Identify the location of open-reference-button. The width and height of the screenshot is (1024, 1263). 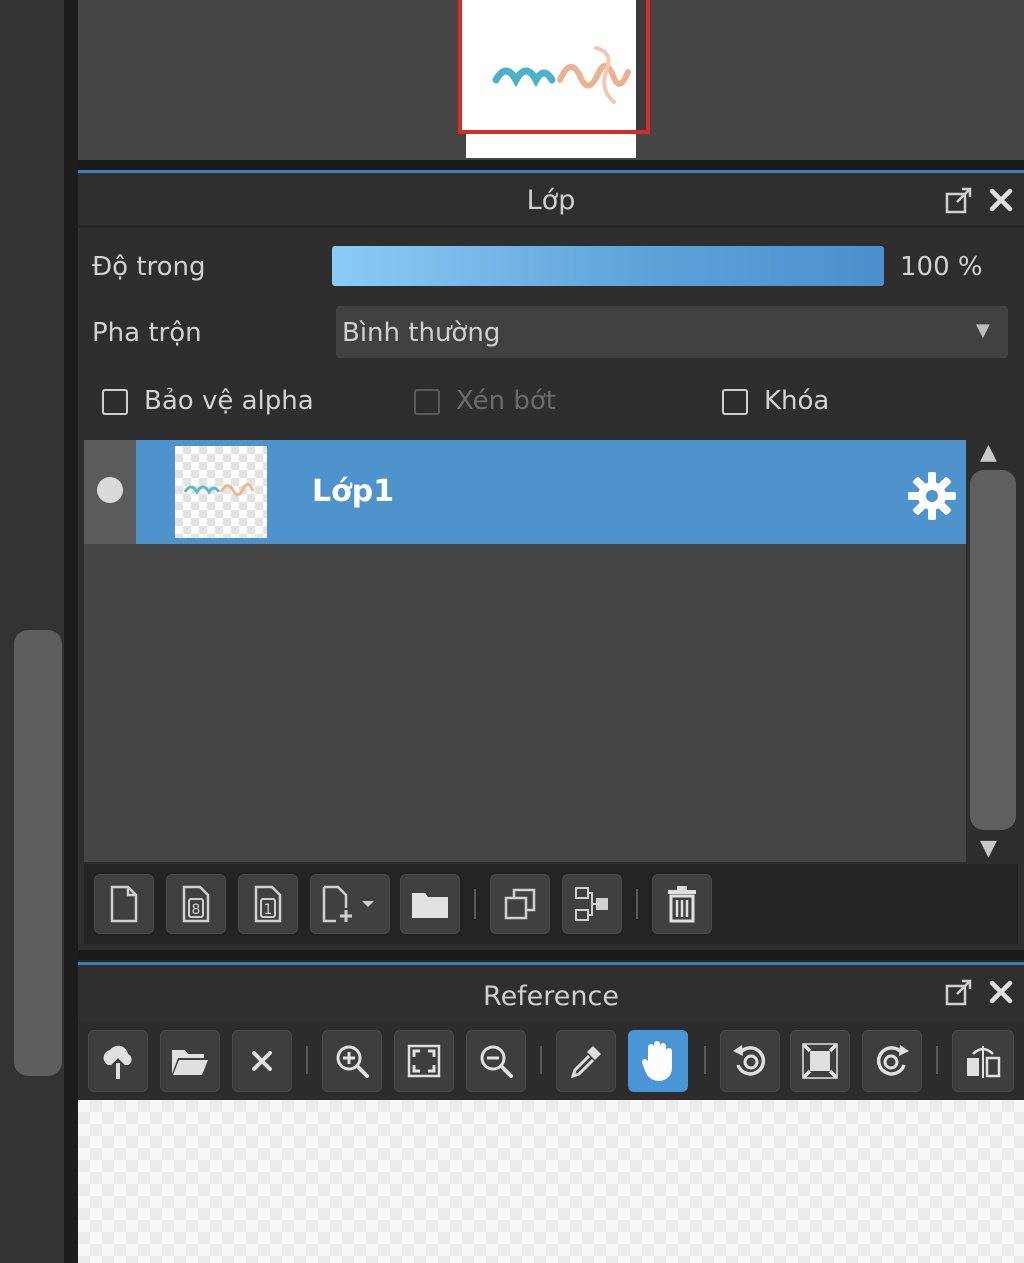
(190, 1061).